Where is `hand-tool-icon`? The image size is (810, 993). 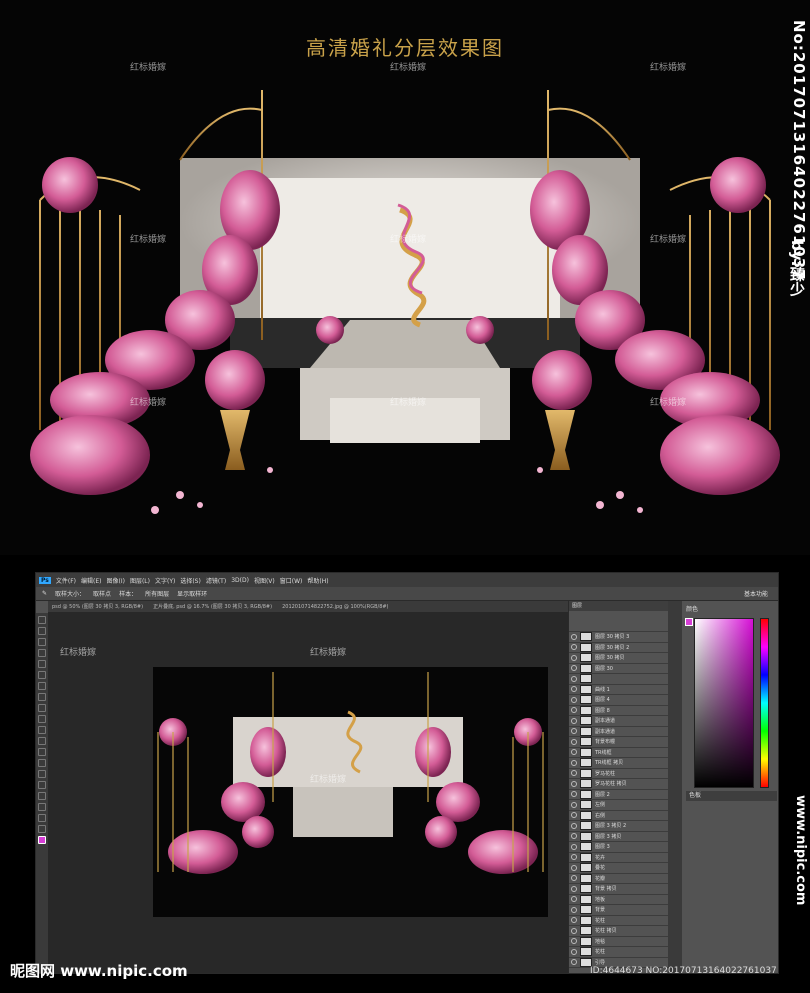 hand-tool-icon is located at coordinates (42, 818).